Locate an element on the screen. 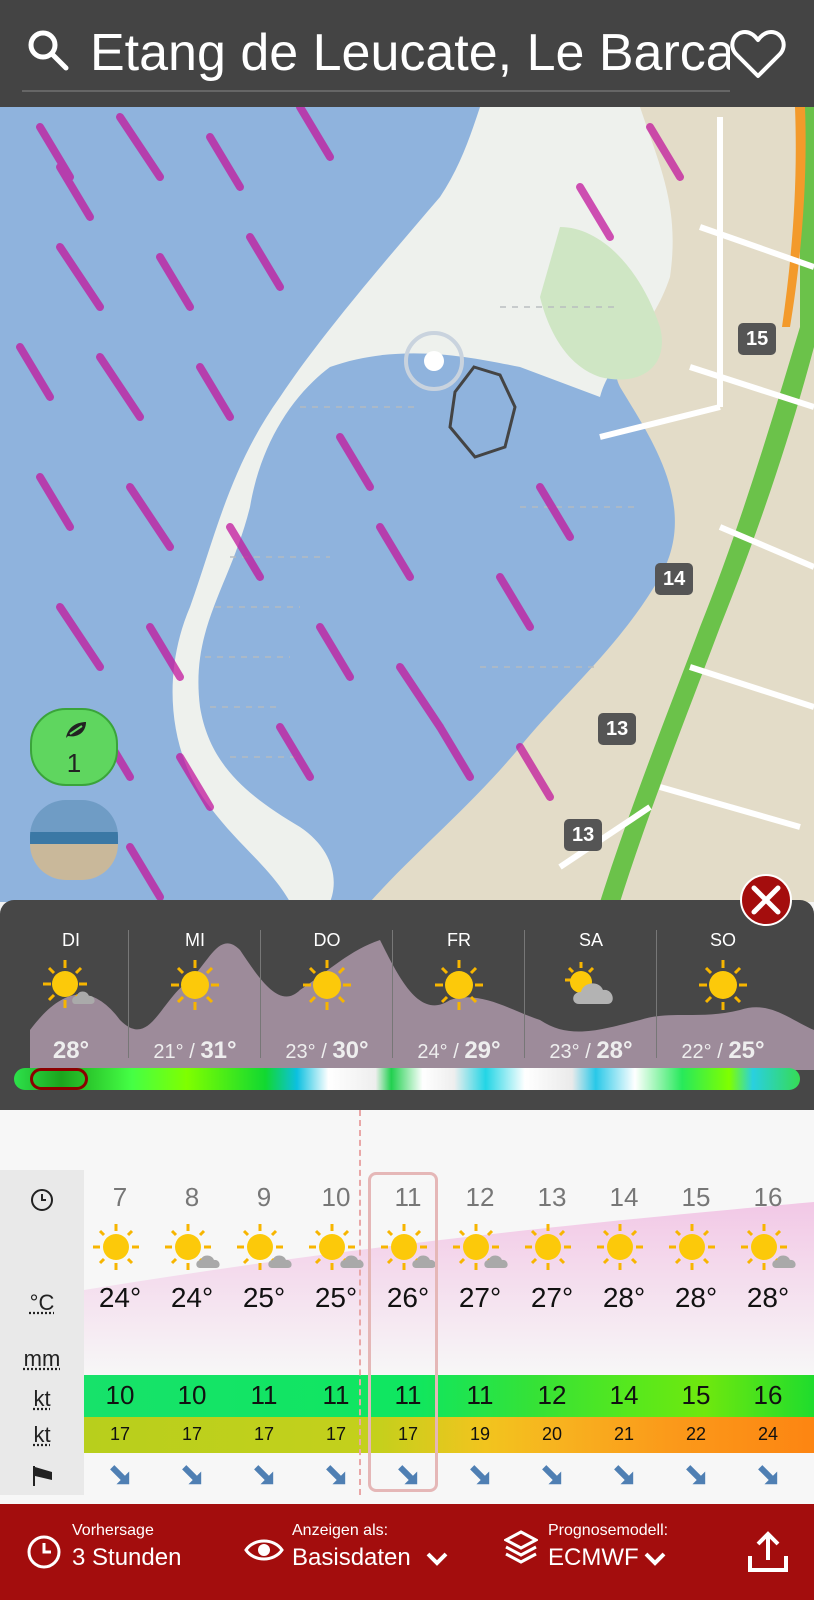 Image resolution: width=814 pixels, height=1600 pixels. hour-label: 10 is located at coordinates (336, 1197).